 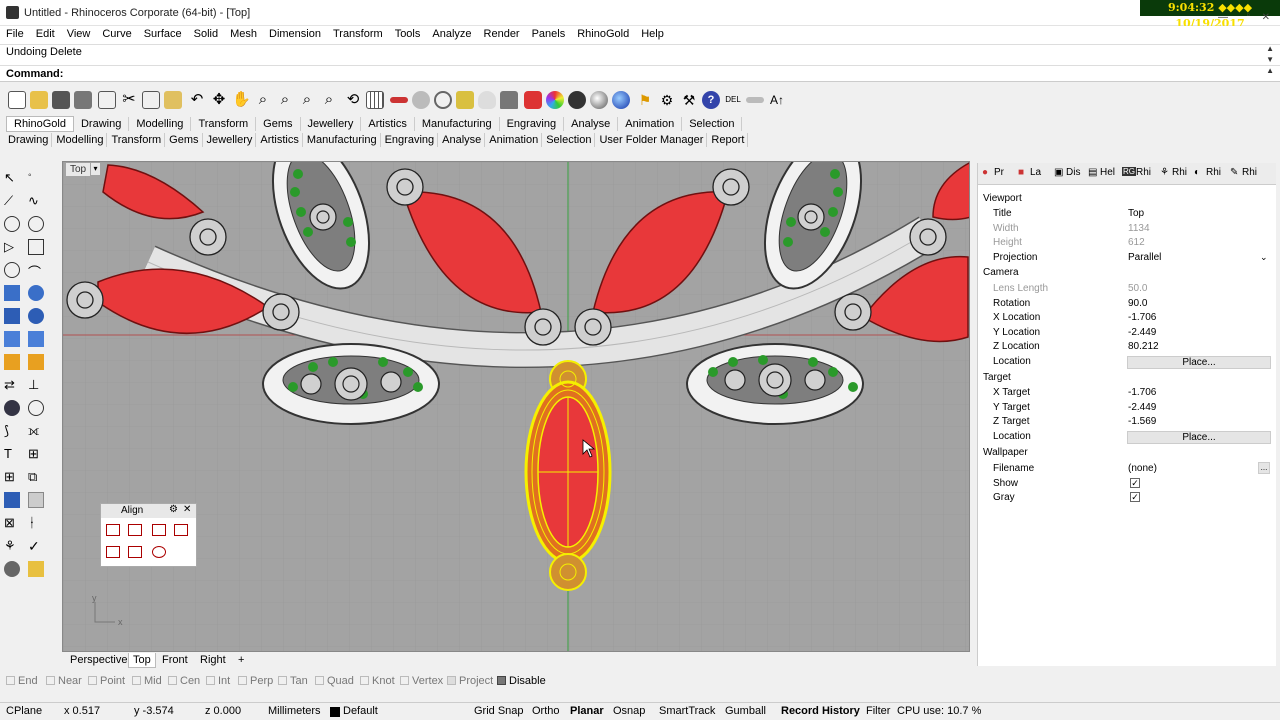 I want to click on tab-modelling: Modelling, so click(x=160, y=124).